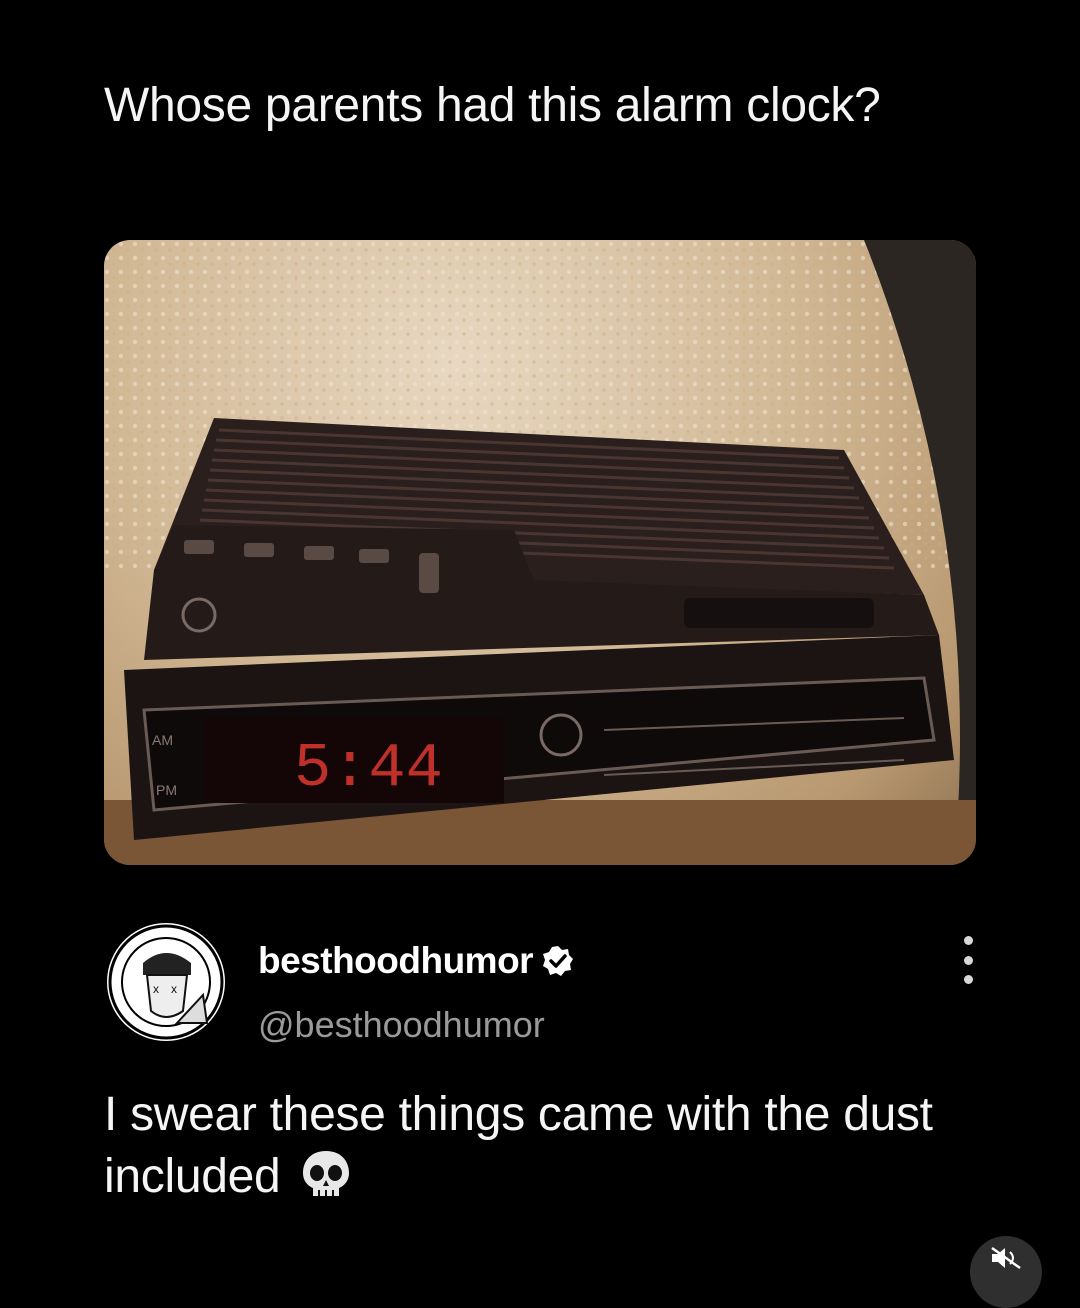 The width and height of the screenshot is (1080, 1308). Describe the element at coordinates (162, 740) in the screenshot. I see `am-label: AM` at that location.